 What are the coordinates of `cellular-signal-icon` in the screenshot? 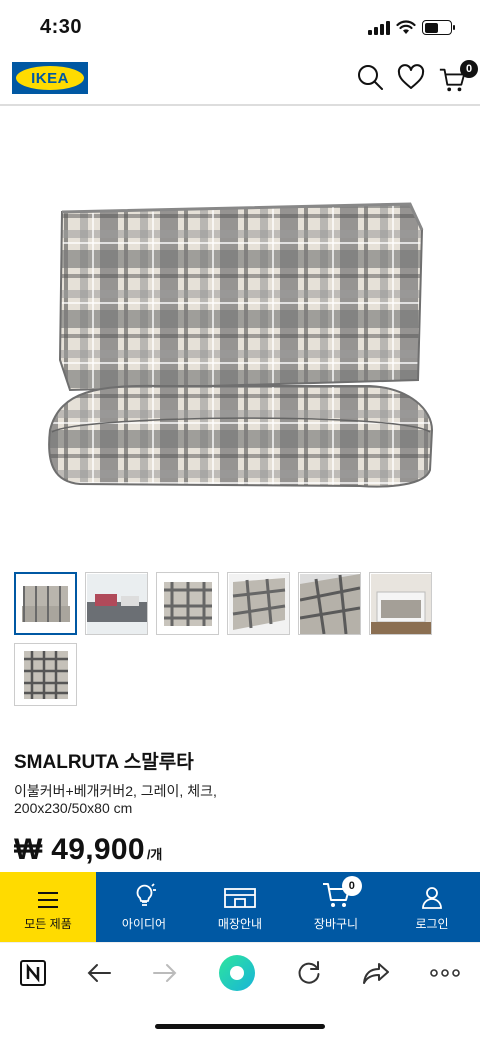 It's located at (379, 27).